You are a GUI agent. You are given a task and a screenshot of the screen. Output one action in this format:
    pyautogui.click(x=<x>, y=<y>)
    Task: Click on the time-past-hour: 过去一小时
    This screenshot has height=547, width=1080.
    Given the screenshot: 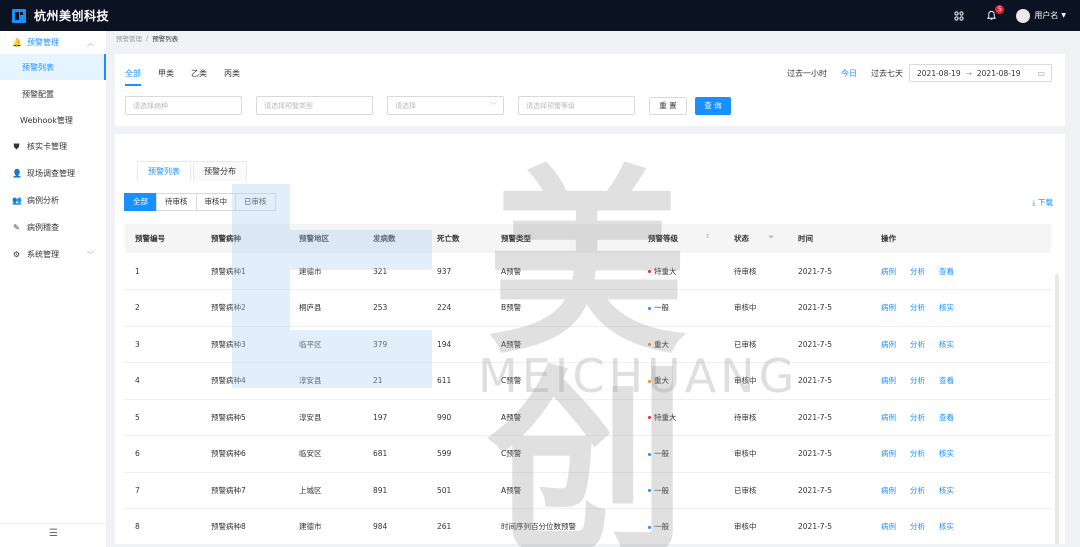 What is the action you would take?
    pyautogui.click(x=807, y=73)
    